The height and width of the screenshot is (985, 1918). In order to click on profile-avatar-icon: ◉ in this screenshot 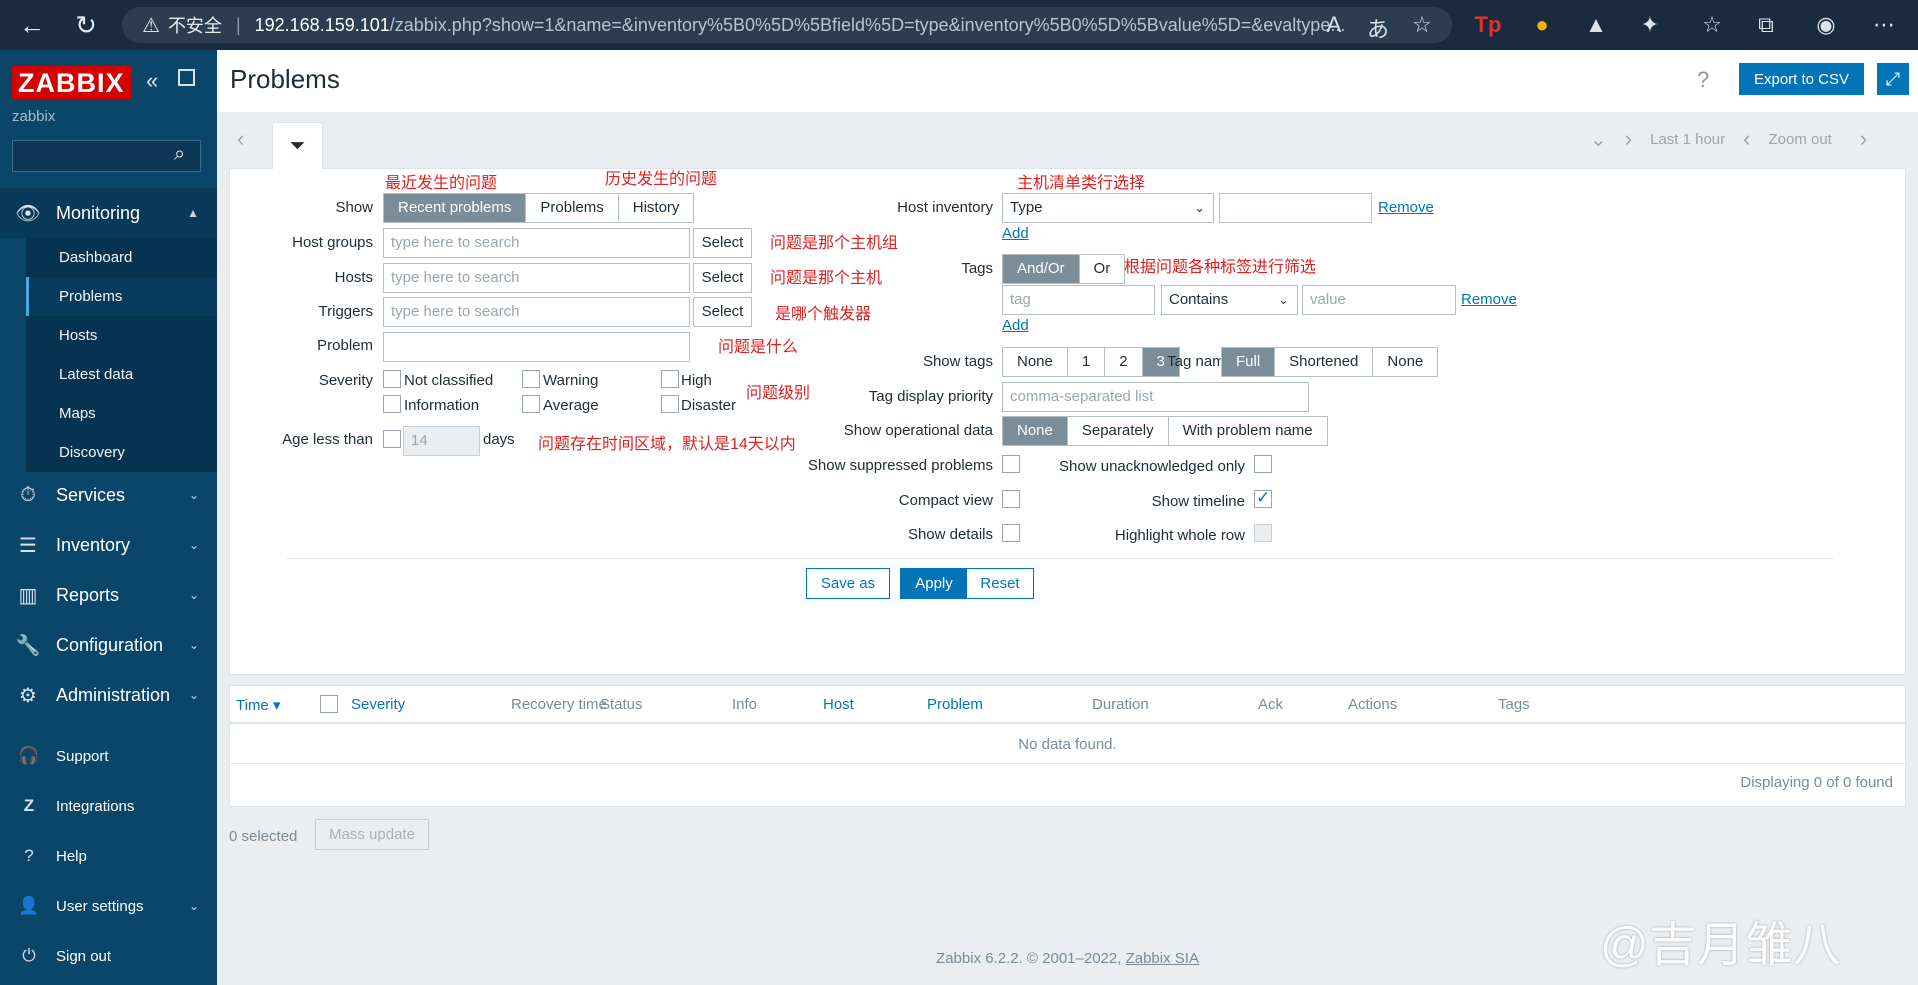, I will do `click(1826, 25)`.